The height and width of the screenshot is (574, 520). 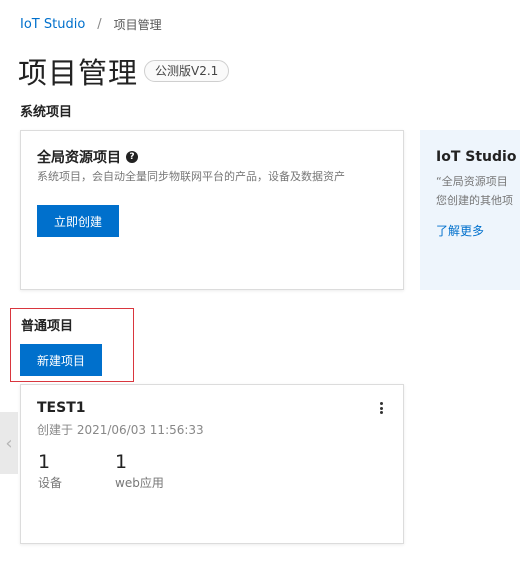 What do you see at coordinates (44, 462) in the screenshot?
I see `device-count: 1` at bounding box center [44, 462].